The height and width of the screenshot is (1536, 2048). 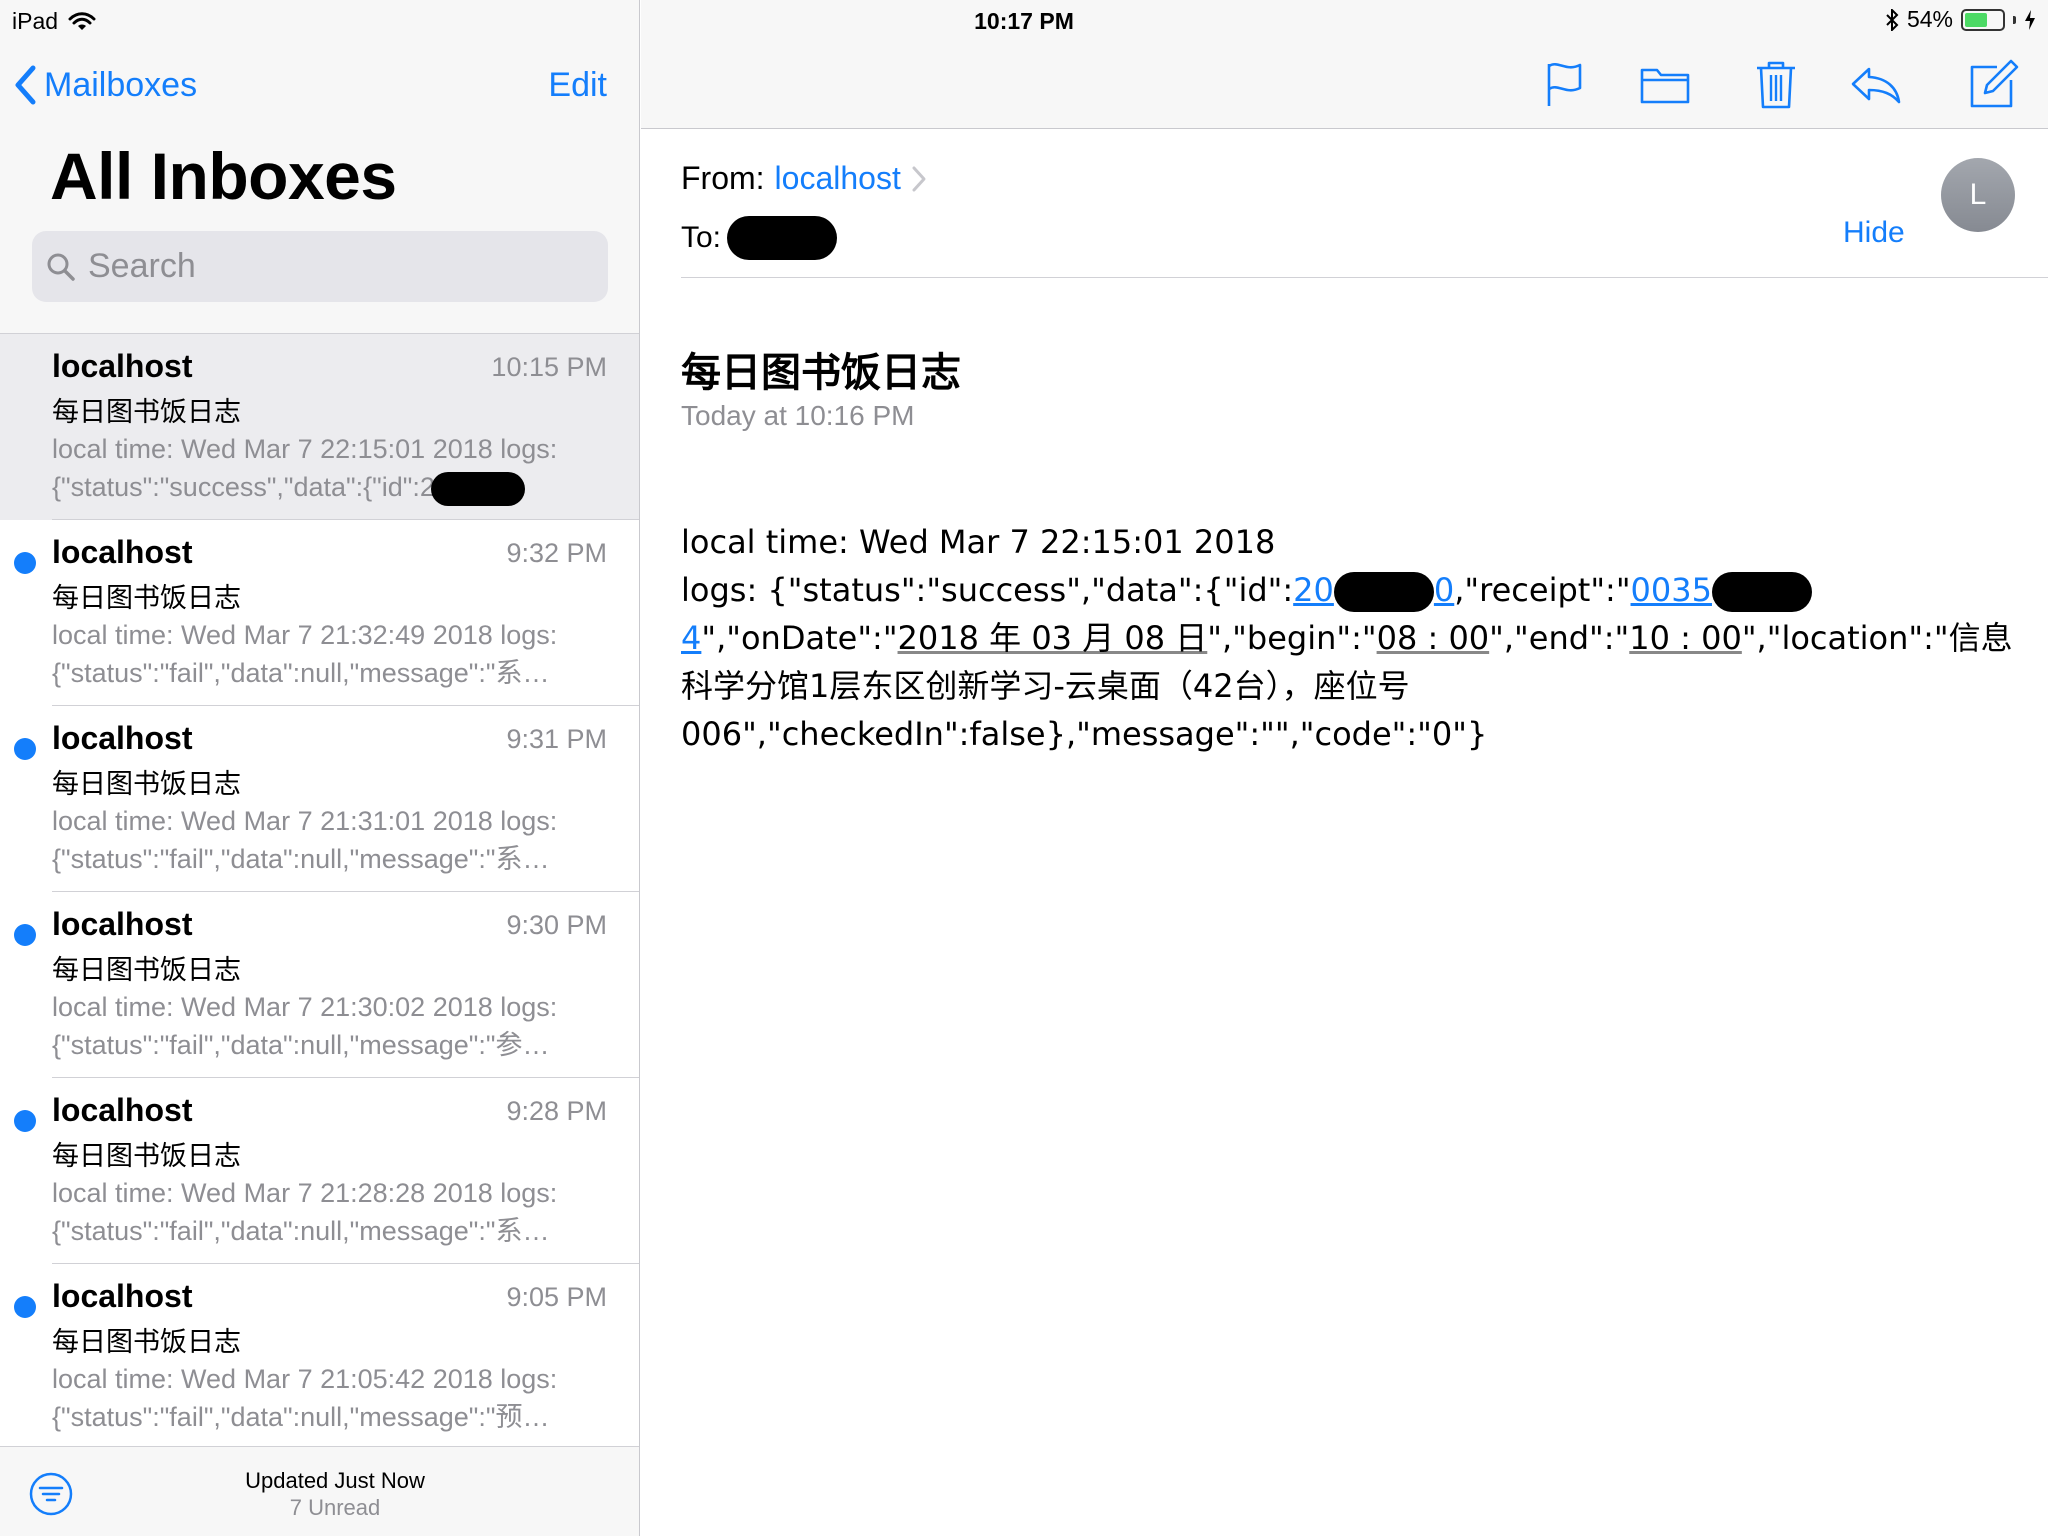 I want to click on folder-icon, so click(x=1665, y=86).